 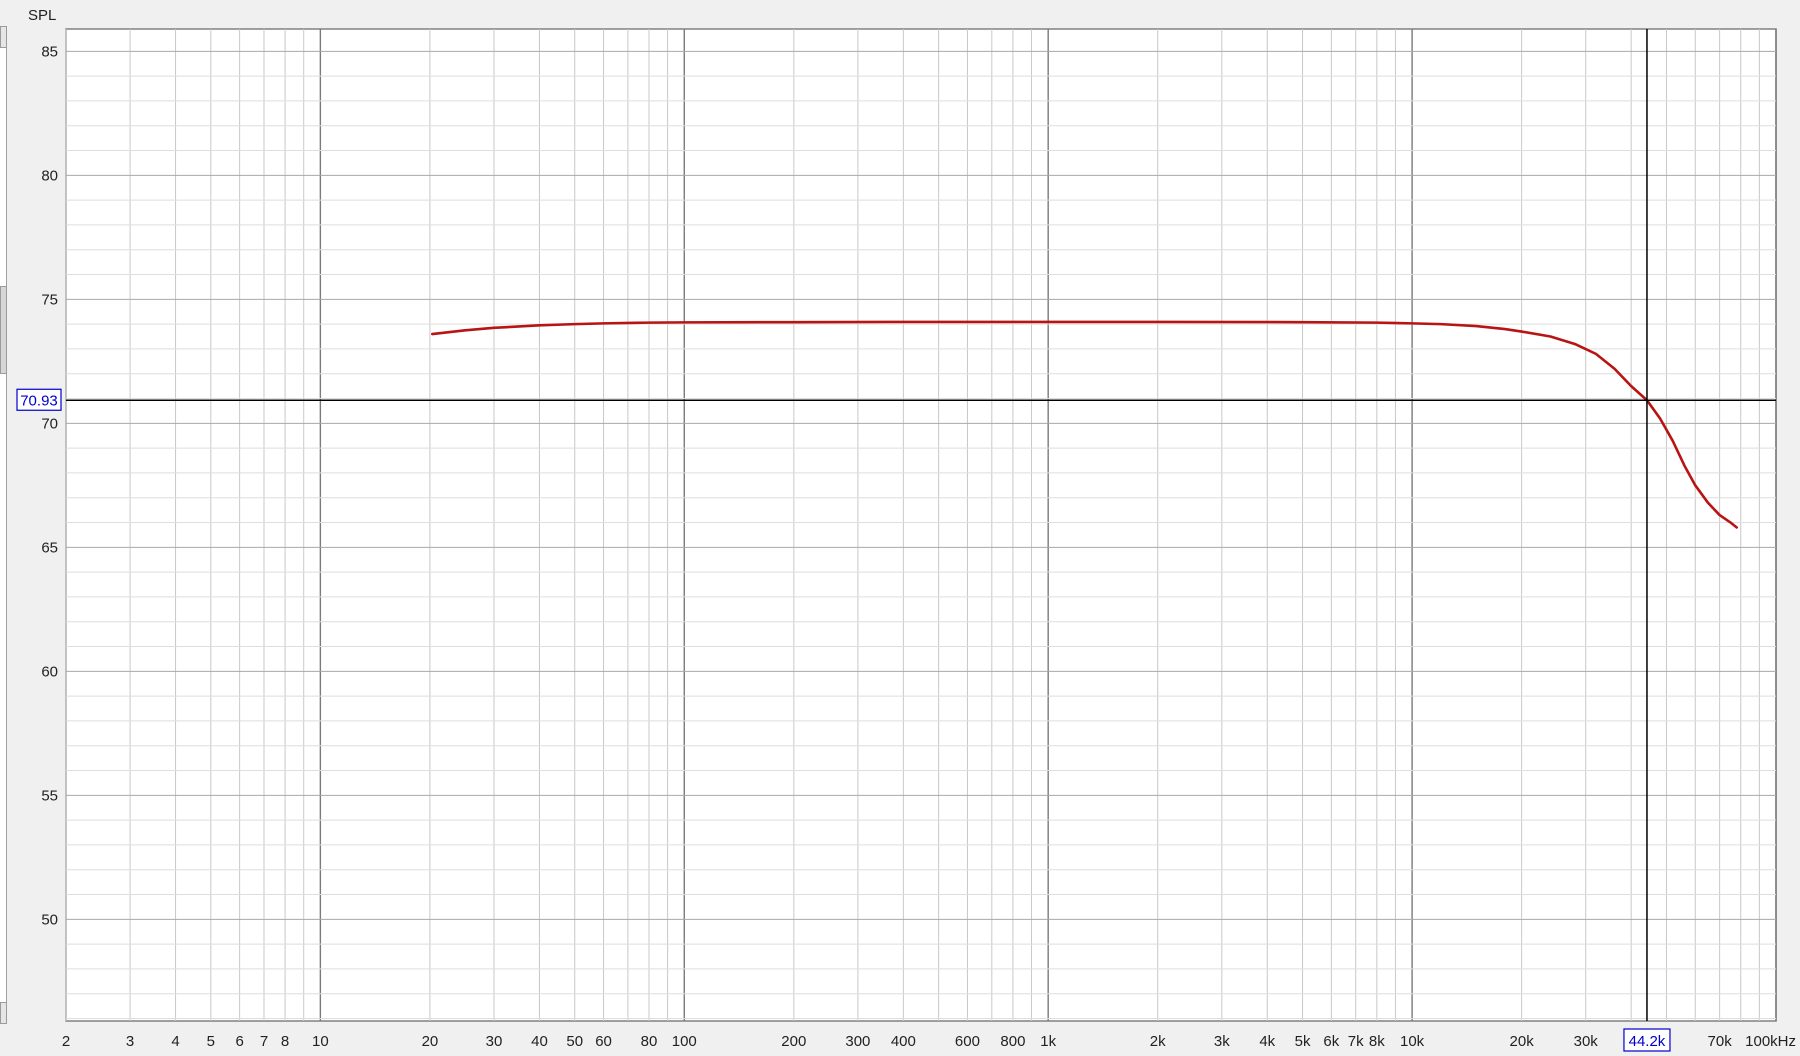 I want to click on x-tick-label: 80, so click(x=649, y=1041).